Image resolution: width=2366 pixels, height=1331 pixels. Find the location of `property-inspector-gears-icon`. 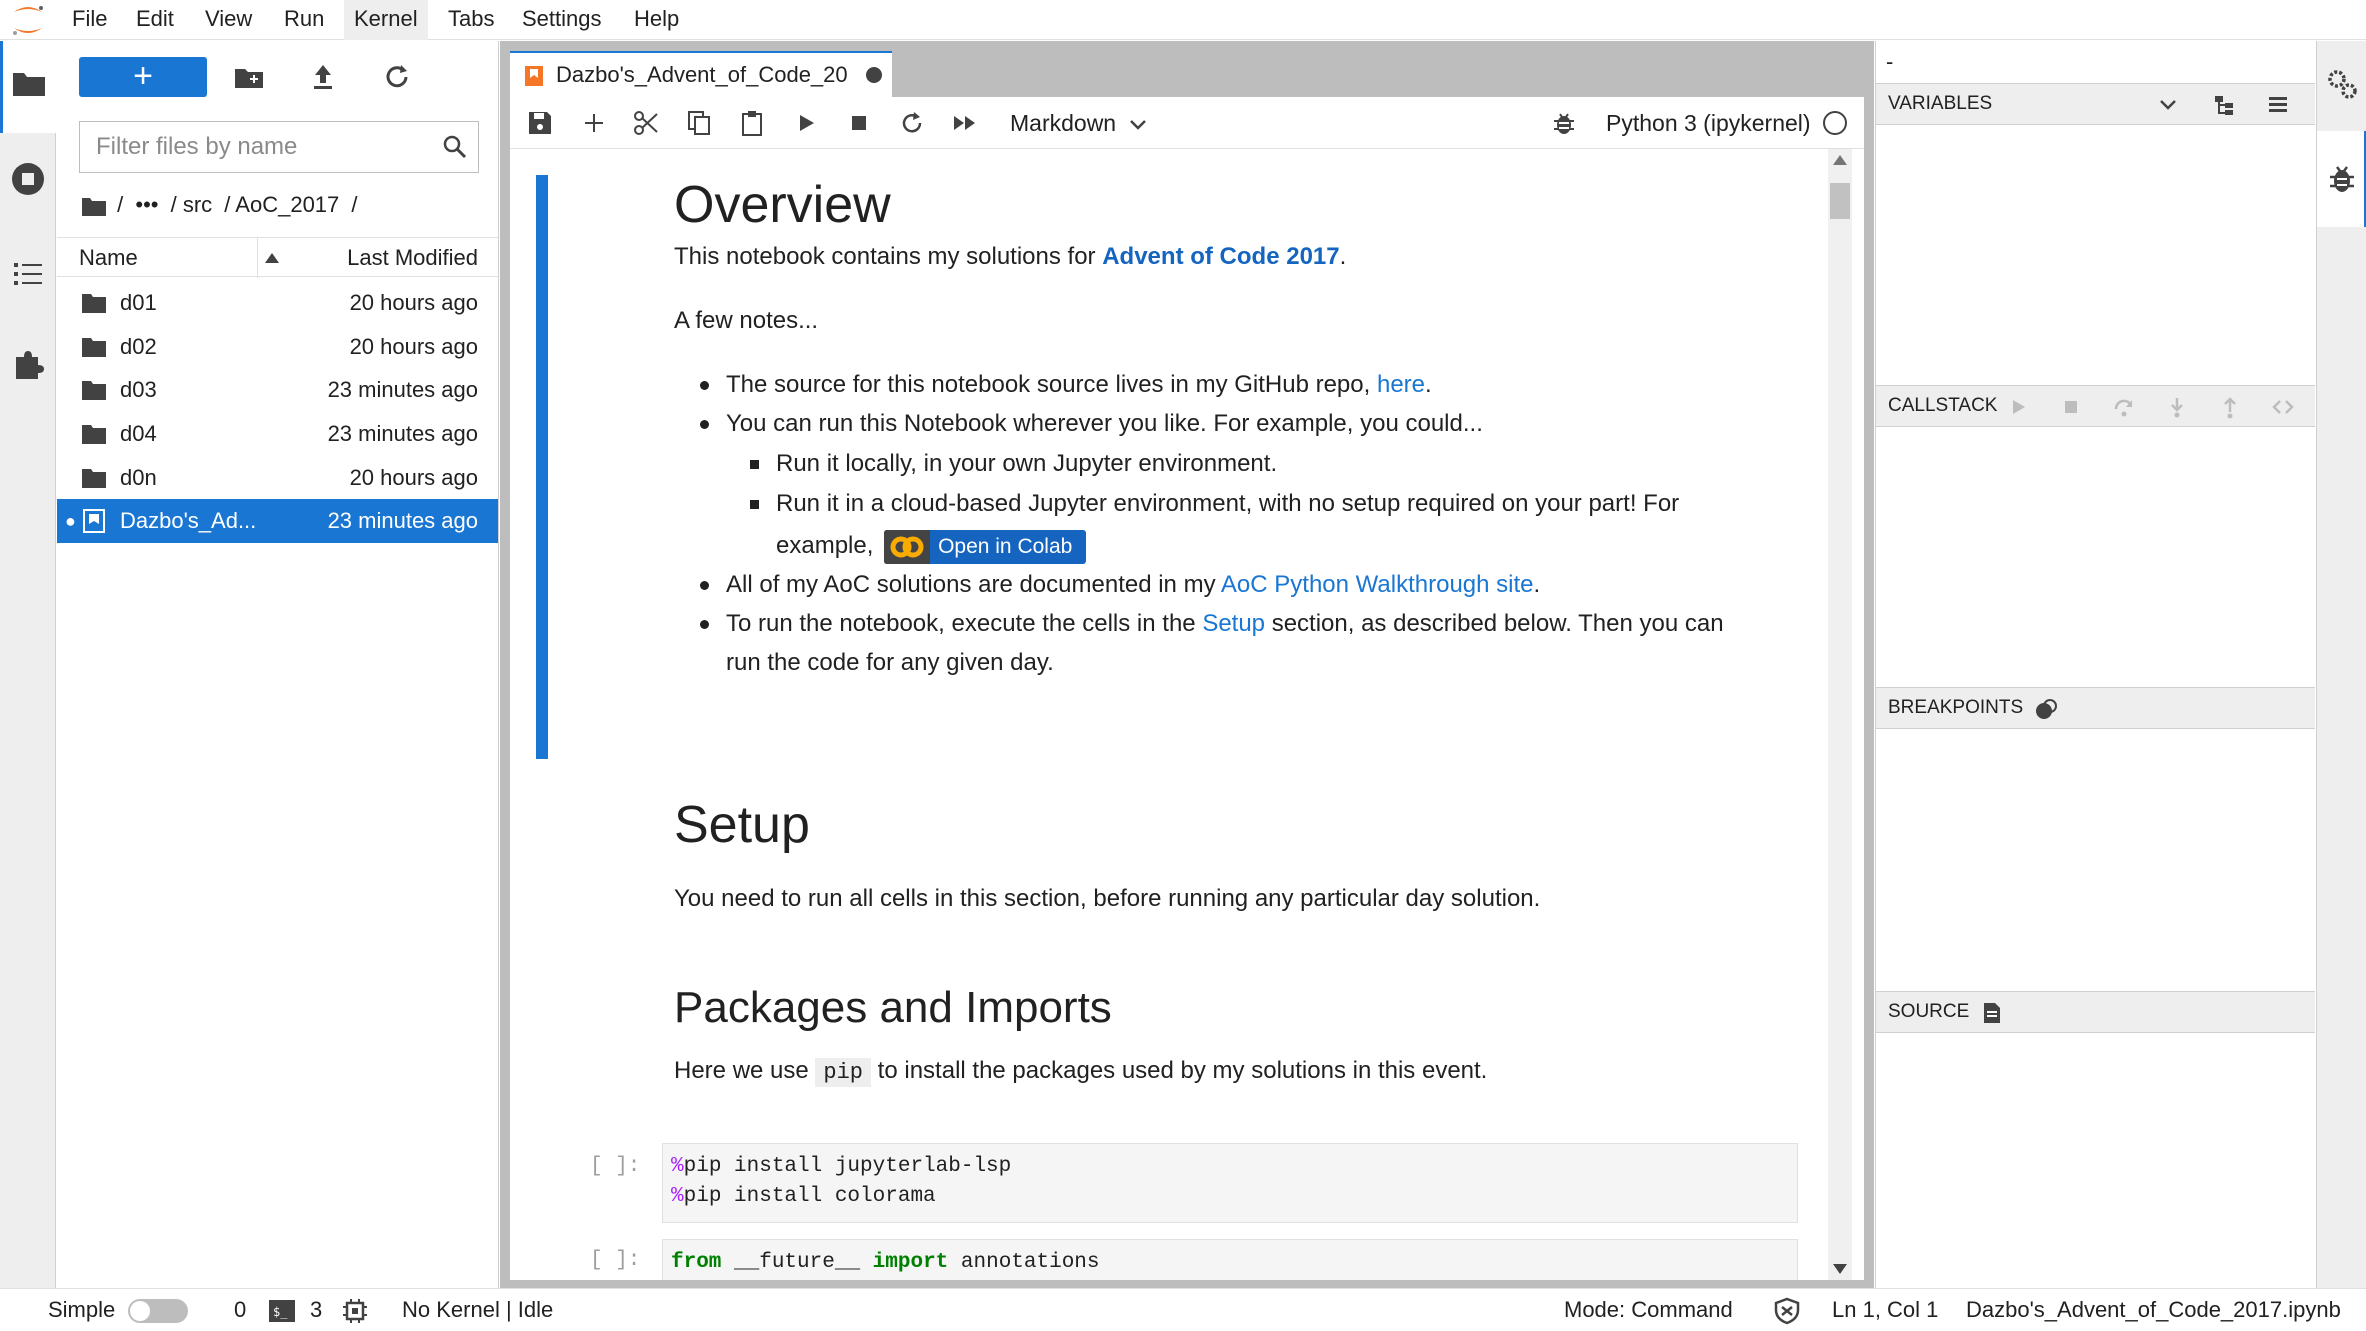

property-inspector-gears-icon is located at coordinates (2342, 84).